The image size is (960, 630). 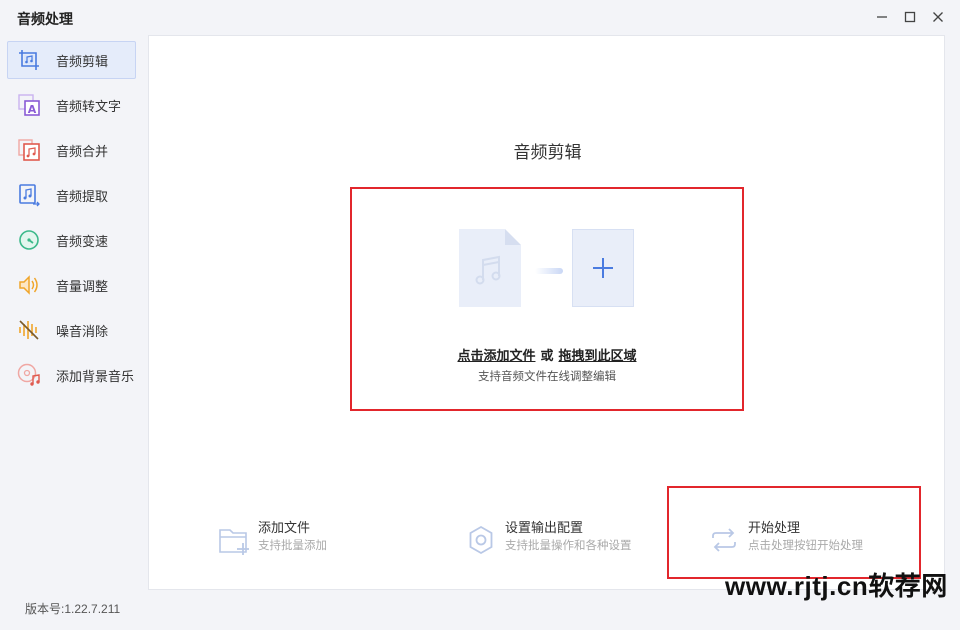 I want to click on sidebar-item-audio-to-text: A 音频转文字, so click(x=71, y=105).